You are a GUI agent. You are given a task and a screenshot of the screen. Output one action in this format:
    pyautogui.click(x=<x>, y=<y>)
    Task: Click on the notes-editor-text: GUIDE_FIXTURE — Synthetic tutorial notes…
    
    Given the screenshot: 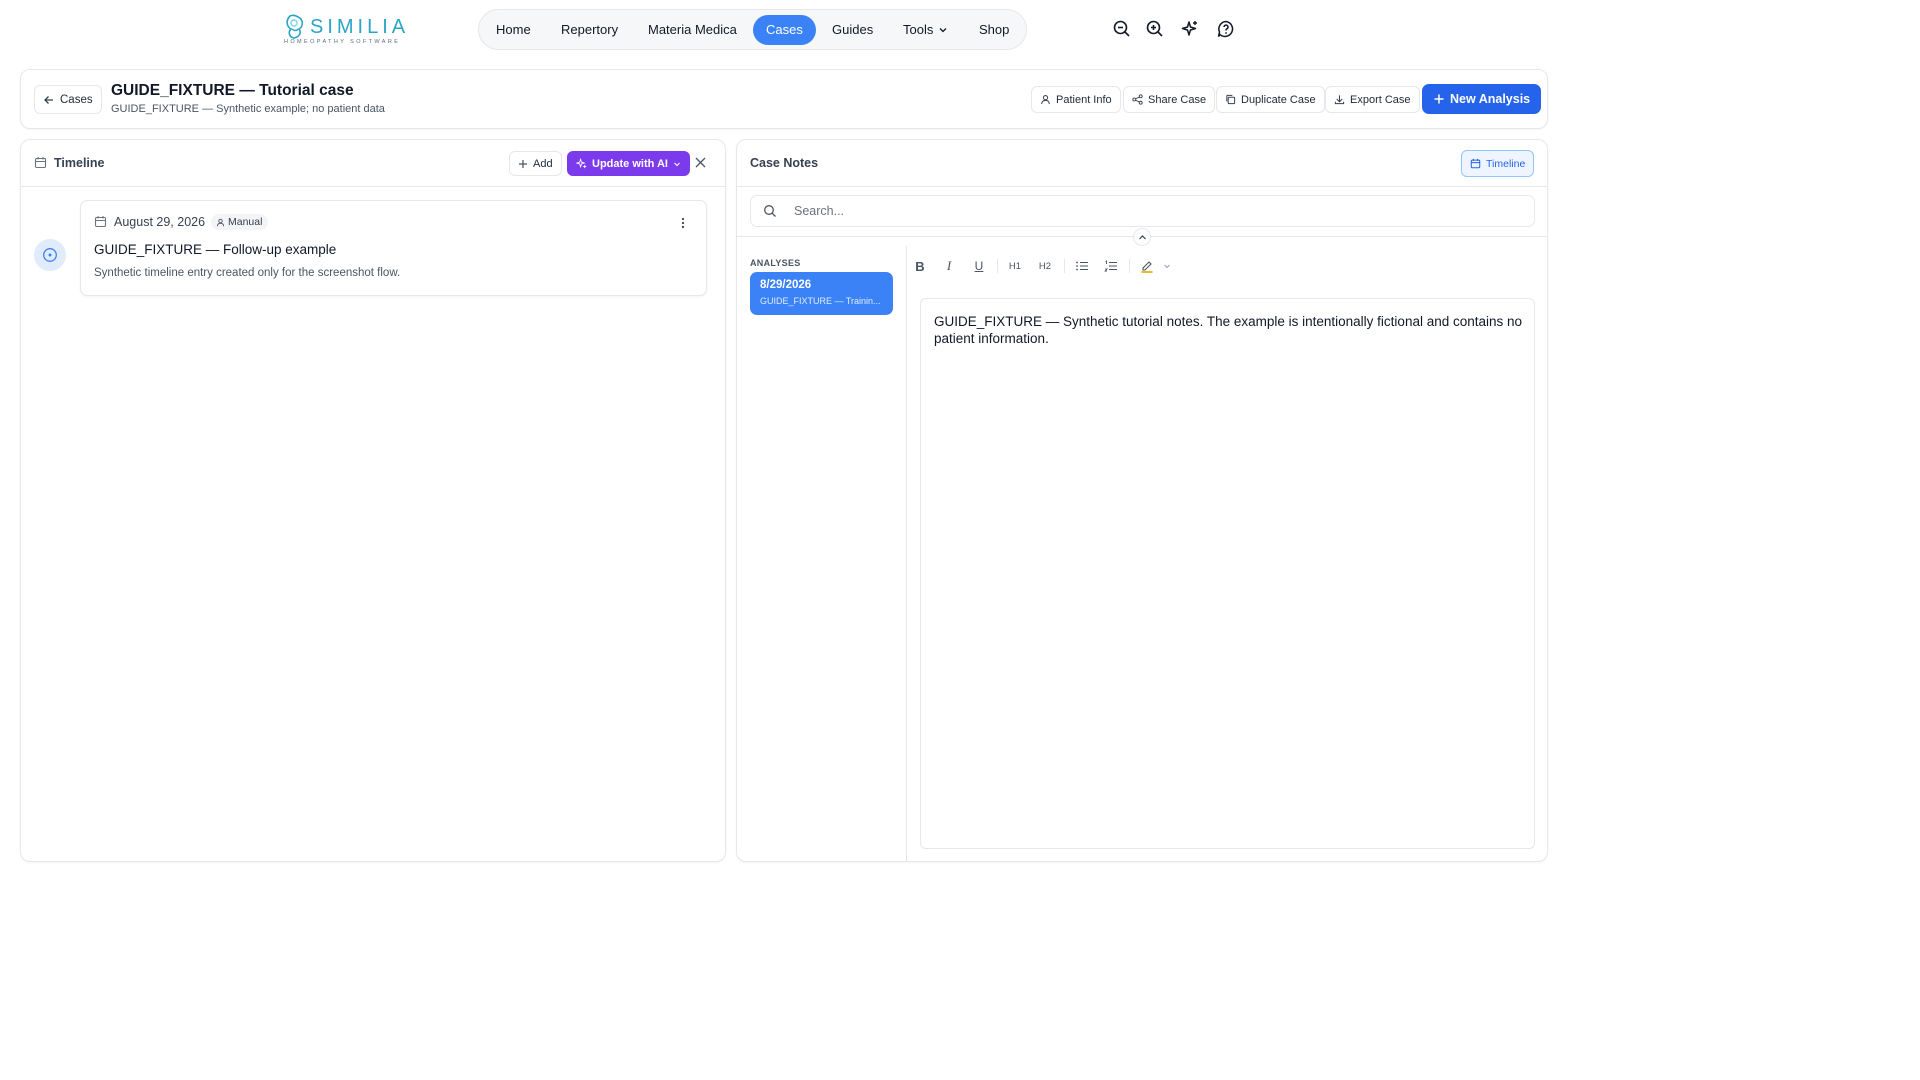 What is the action you would take?
    pyautogui.click(x=1228, y=330)
    